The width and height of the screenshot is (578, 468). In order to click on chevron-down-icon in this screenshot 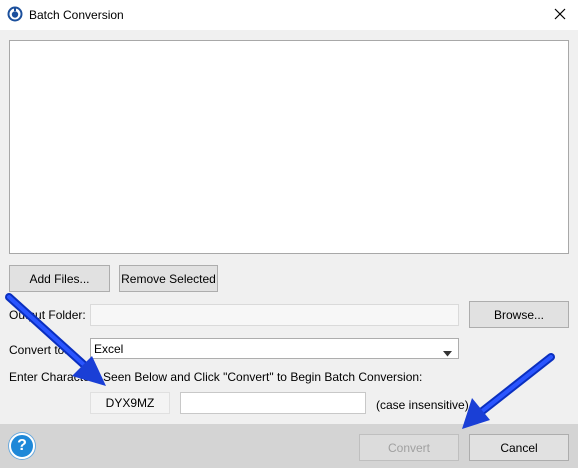, I will do `click(447, 353)`.